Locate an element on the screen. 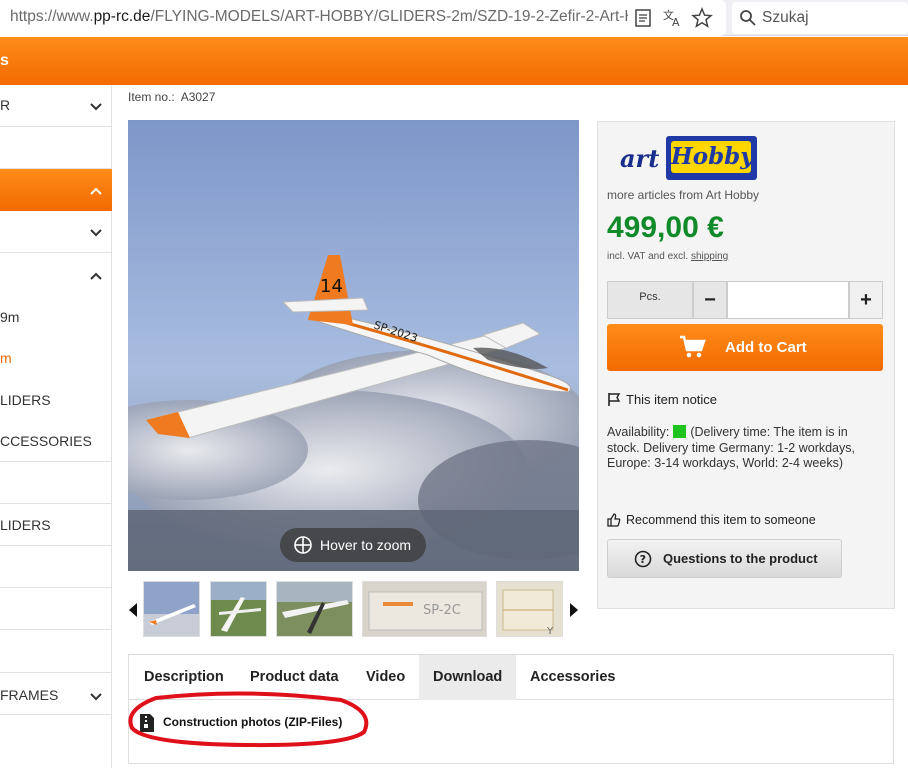 Image resolution: width=908 pixels, height=768 pixels. cart-icon is located at coordinates (693, 346).